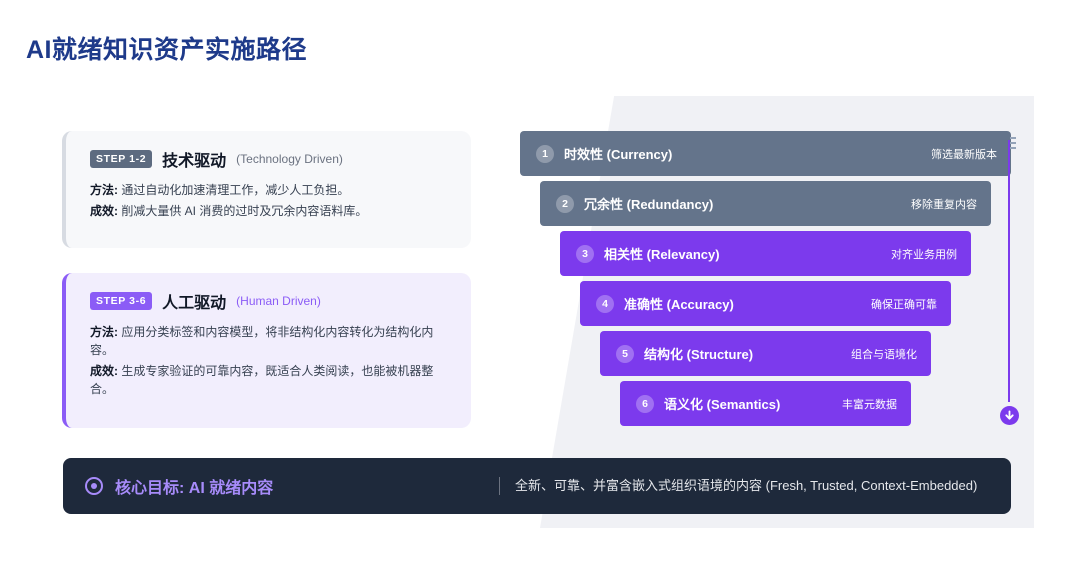 The width and height of the screenshot is (1080, 561). Describe the element at coordinates (765, 253) in the screenshot. I see `funnel-step-relevancy: 3 相关性 (Relevancy) 对齐业务用例` at that location.